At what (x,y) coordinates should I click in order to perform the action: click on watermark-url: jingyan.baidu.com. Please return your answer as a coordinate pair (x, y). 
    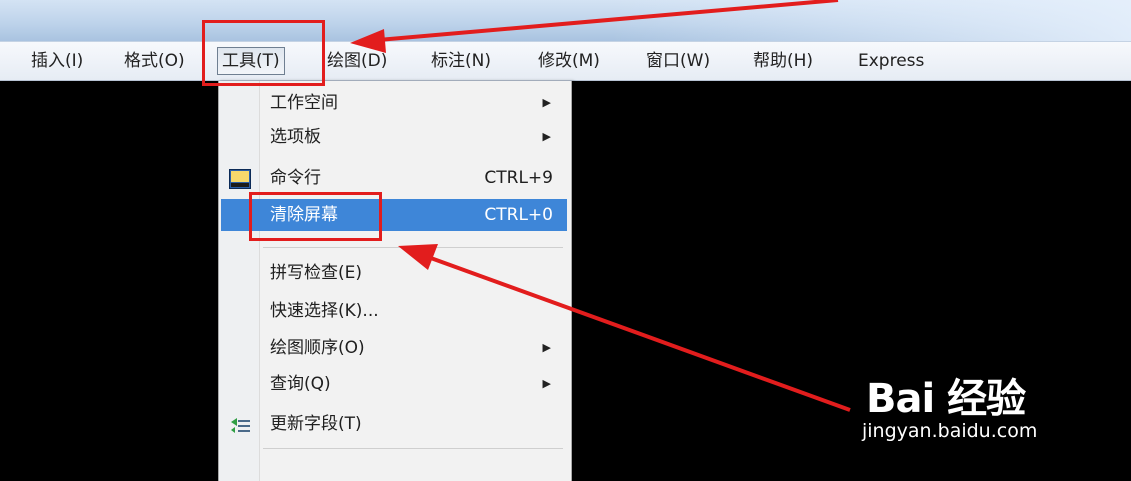
    Looking at the image, I should click on (950, 431).